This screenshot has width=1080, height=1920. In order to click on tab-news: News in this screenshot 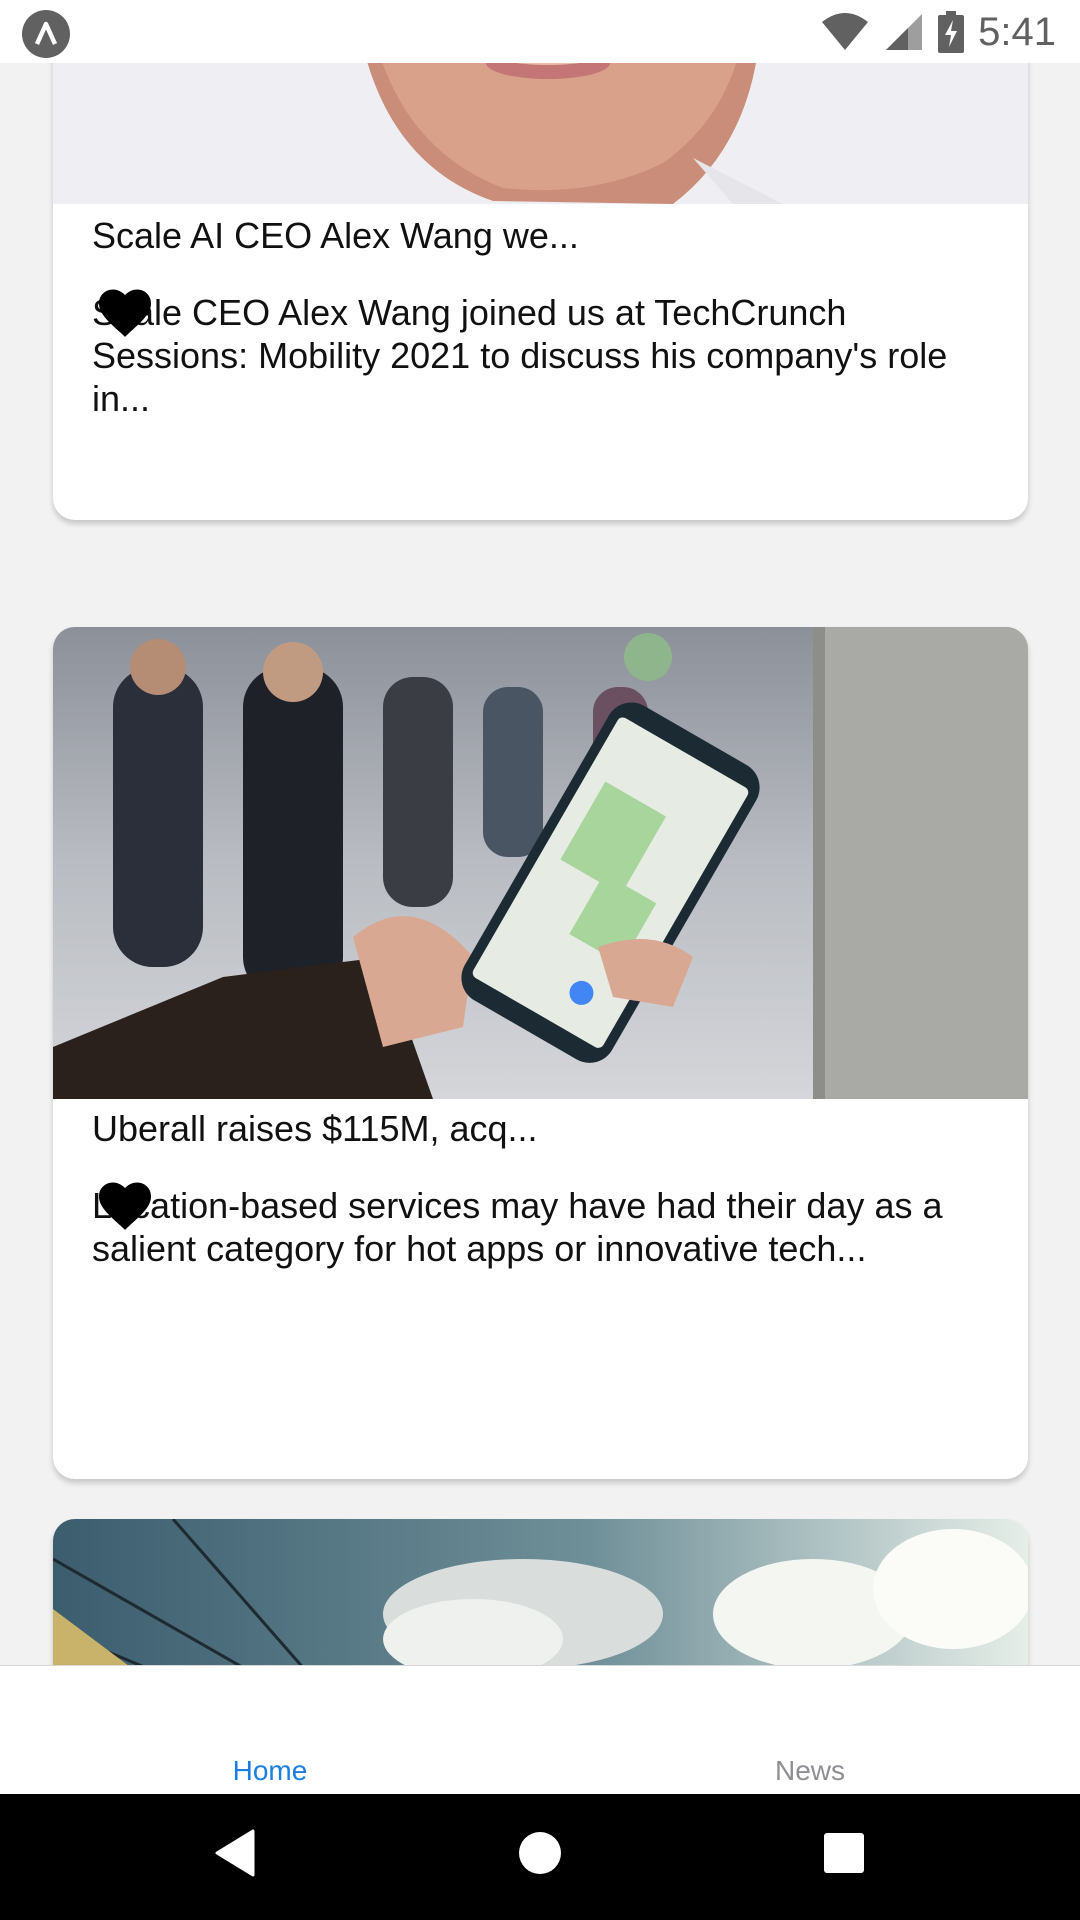, I will do `click(810, 1730)`.